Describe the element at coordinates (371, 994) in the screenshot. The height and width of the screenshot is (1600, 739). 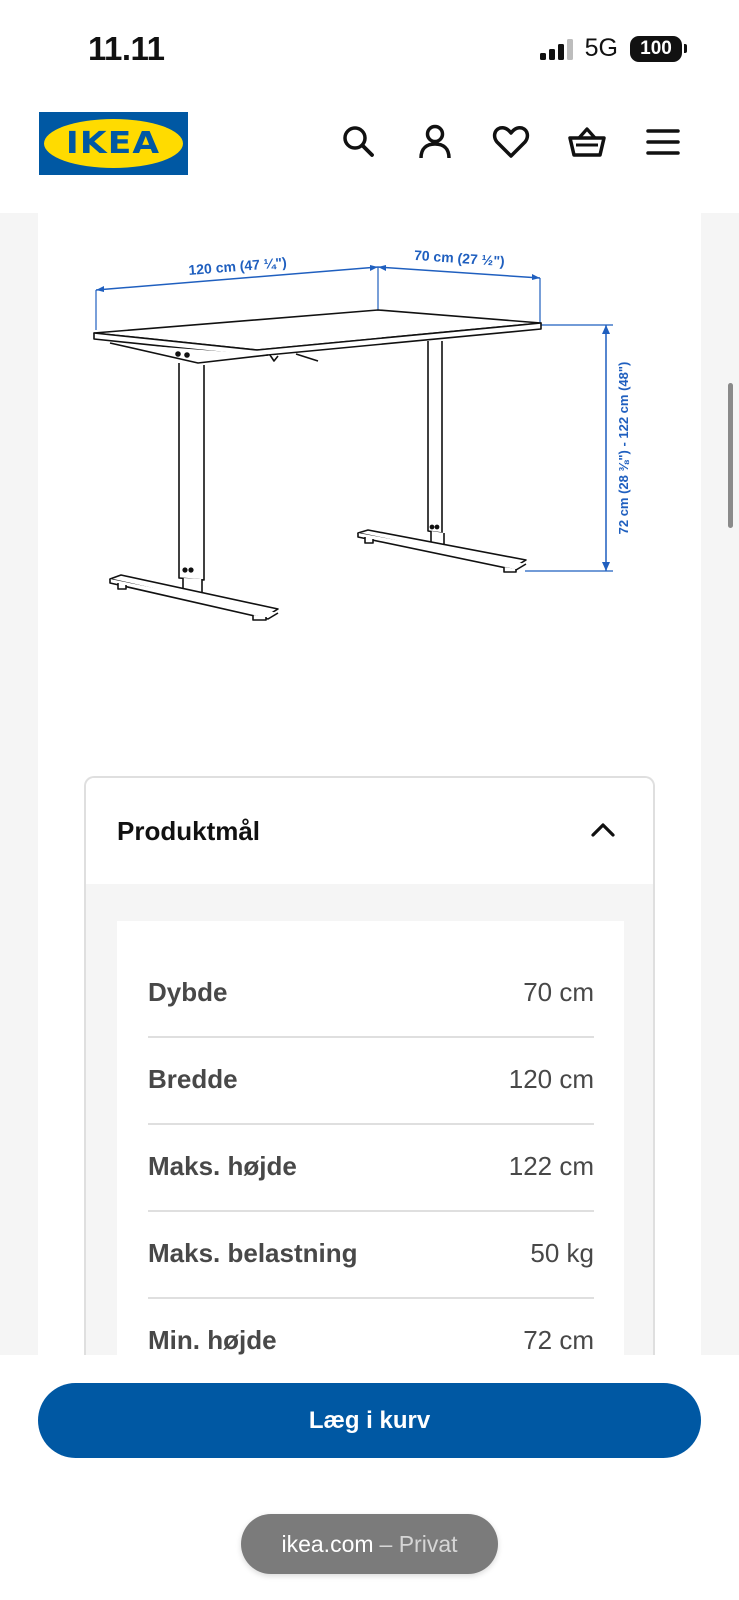
I see `dimension-row: Dybde 70 cm` at that location.